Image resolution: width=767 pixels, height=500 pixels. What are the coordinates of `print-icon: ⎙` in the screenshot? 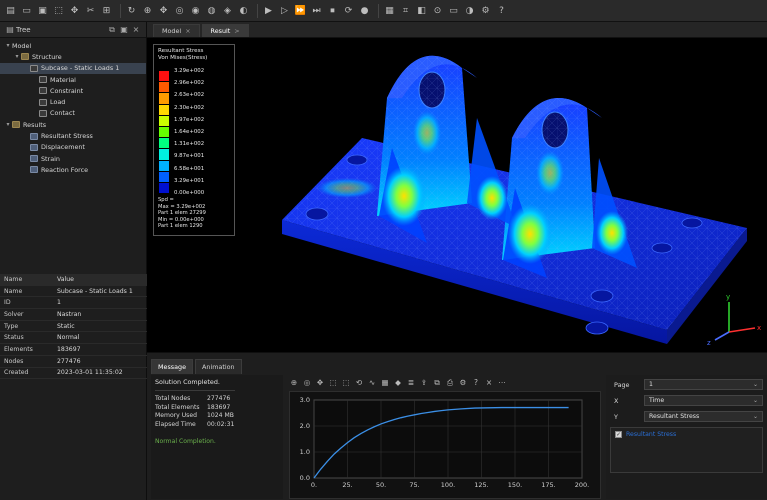 It's located at (450, 383).